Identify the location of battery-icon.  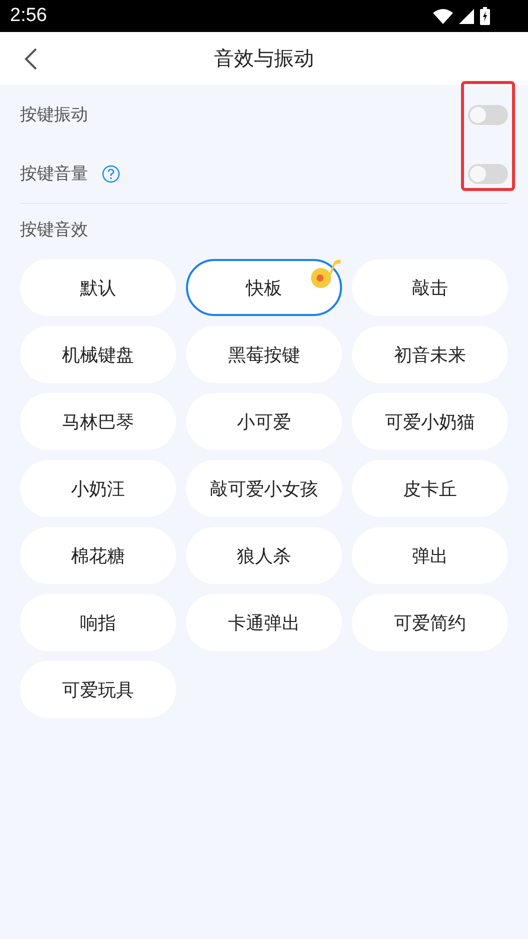
(485, 16).